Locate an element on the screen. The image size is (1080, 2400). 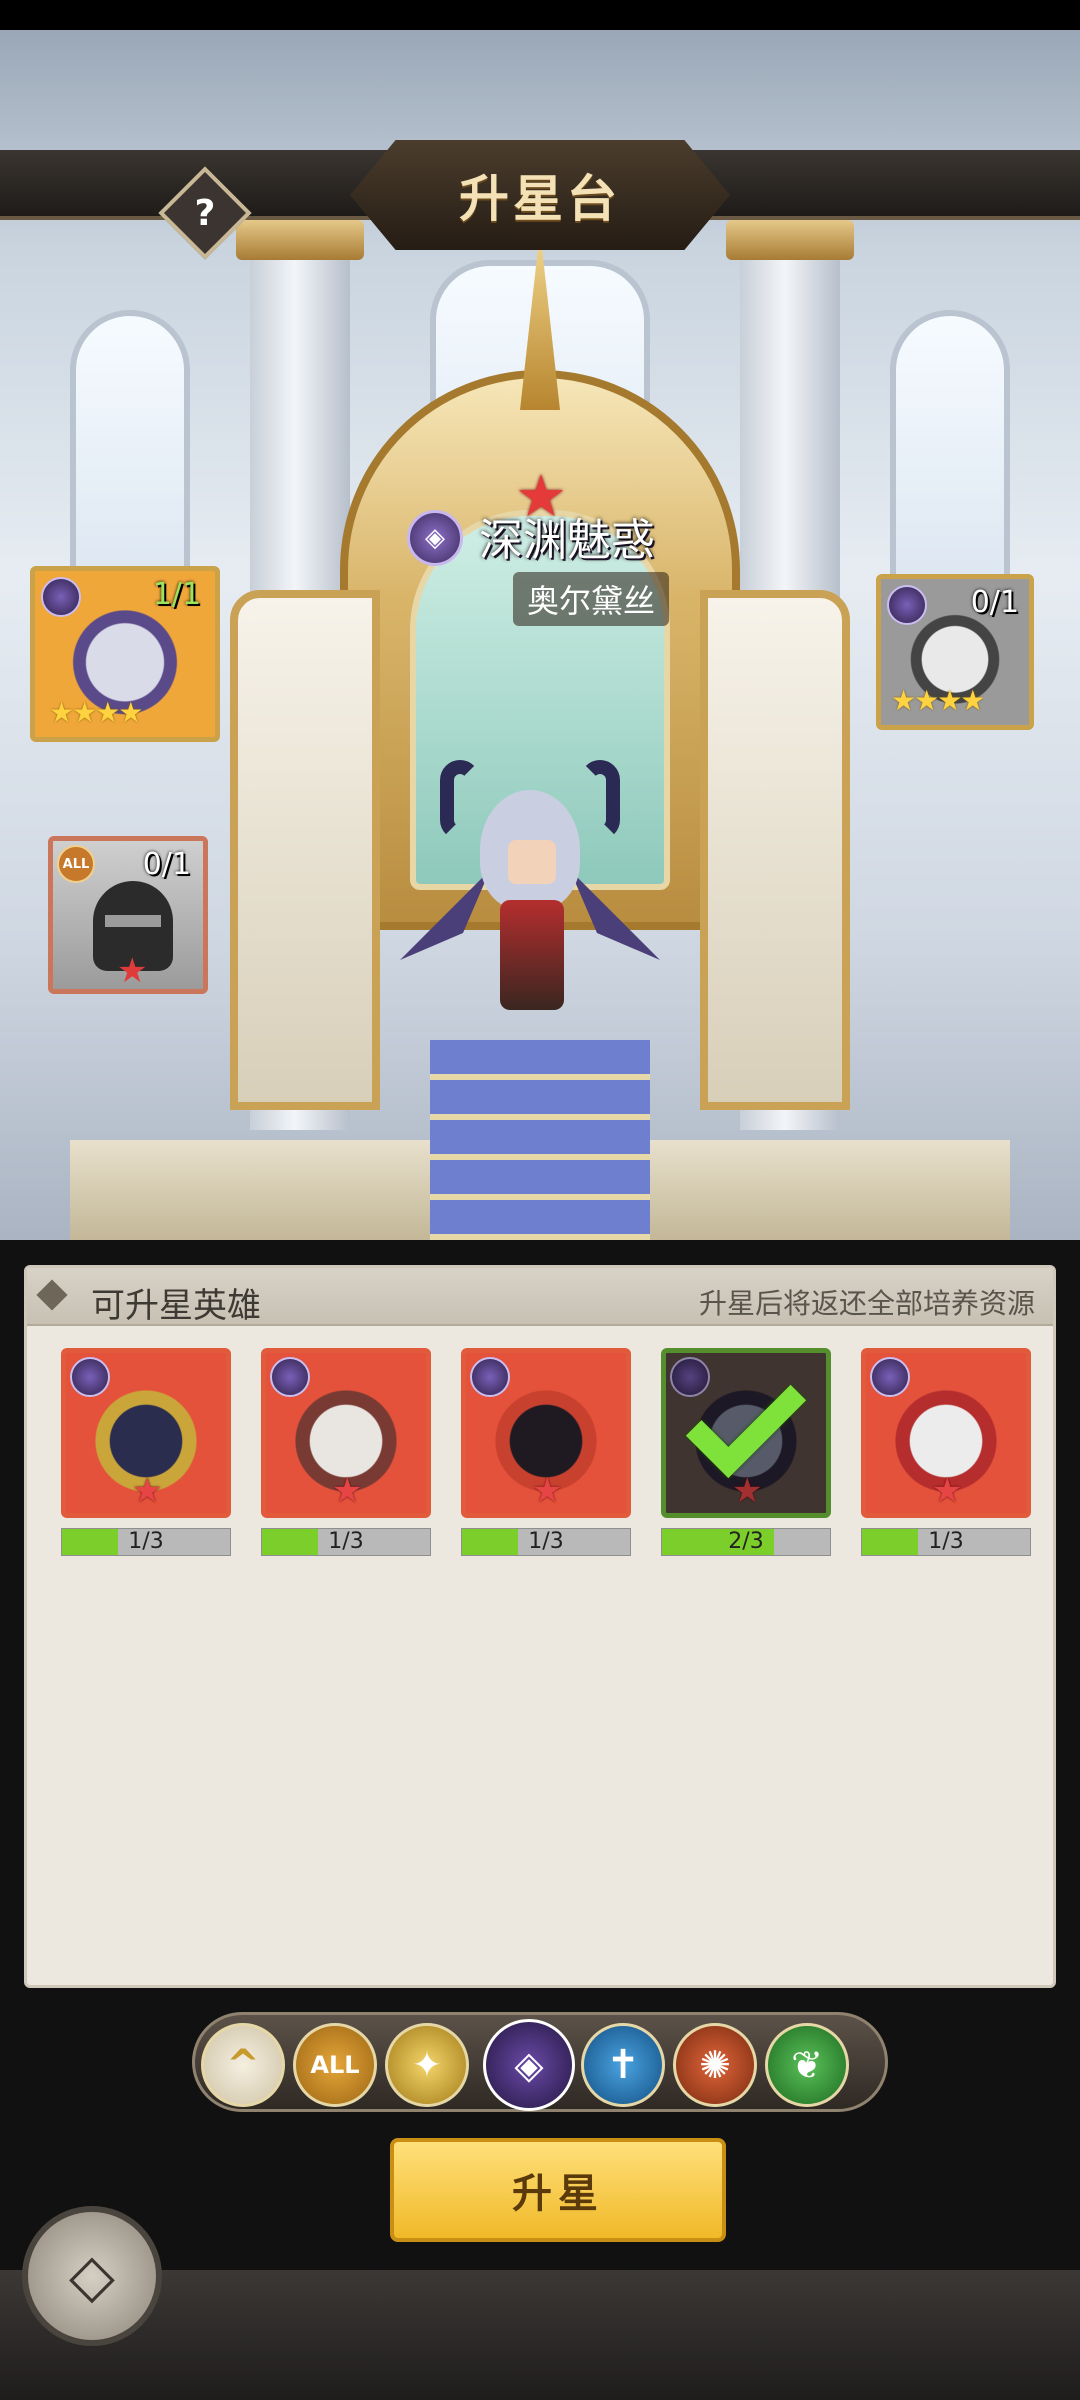
target-hero-nameplate: ★ ◈ 深渊魅惑 奥尔黛丝 is located at coordinates (555, 546).